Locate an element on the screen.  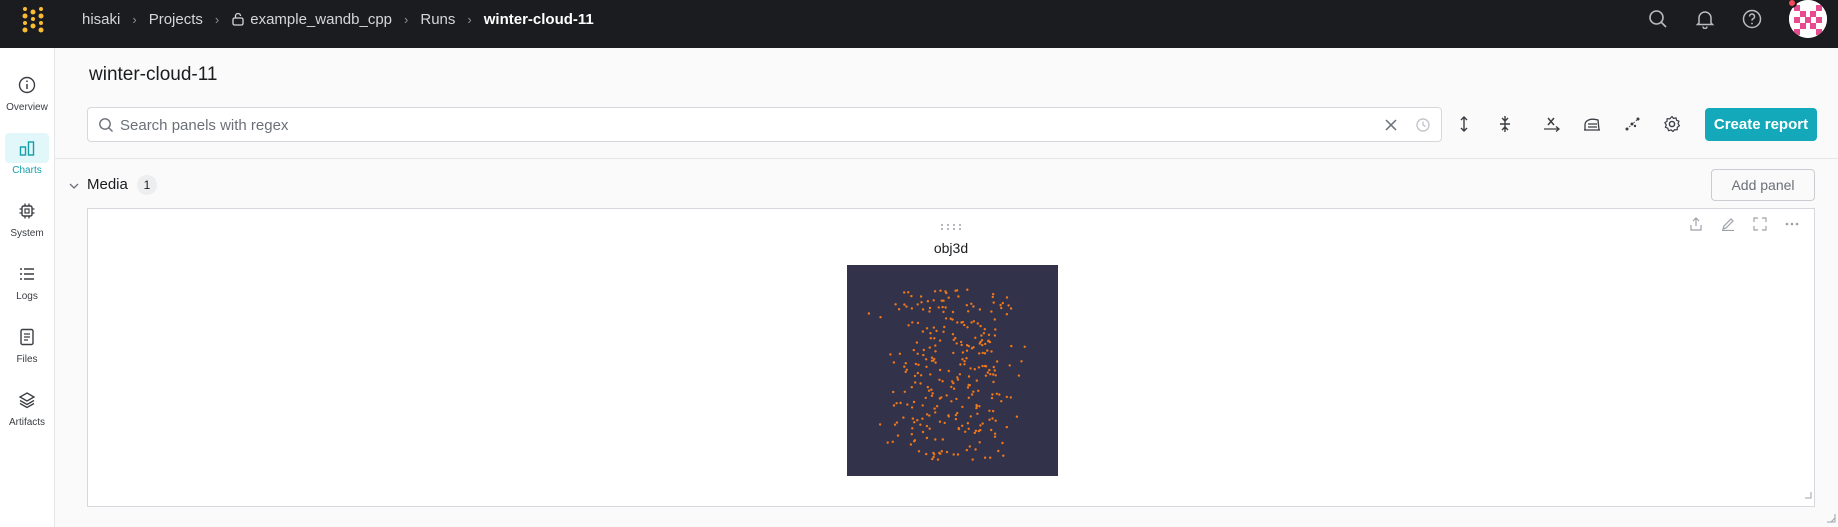
bell-icon is located at coordinates (1705, 19).